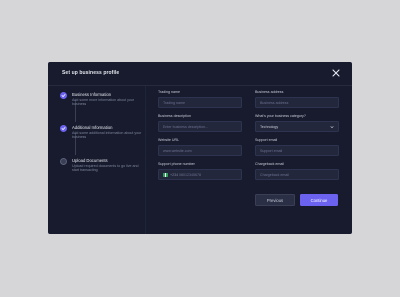 Image resolution: width=400 pixels, height=297 pixels. I want to click on business-description-input, so click(198, 126).